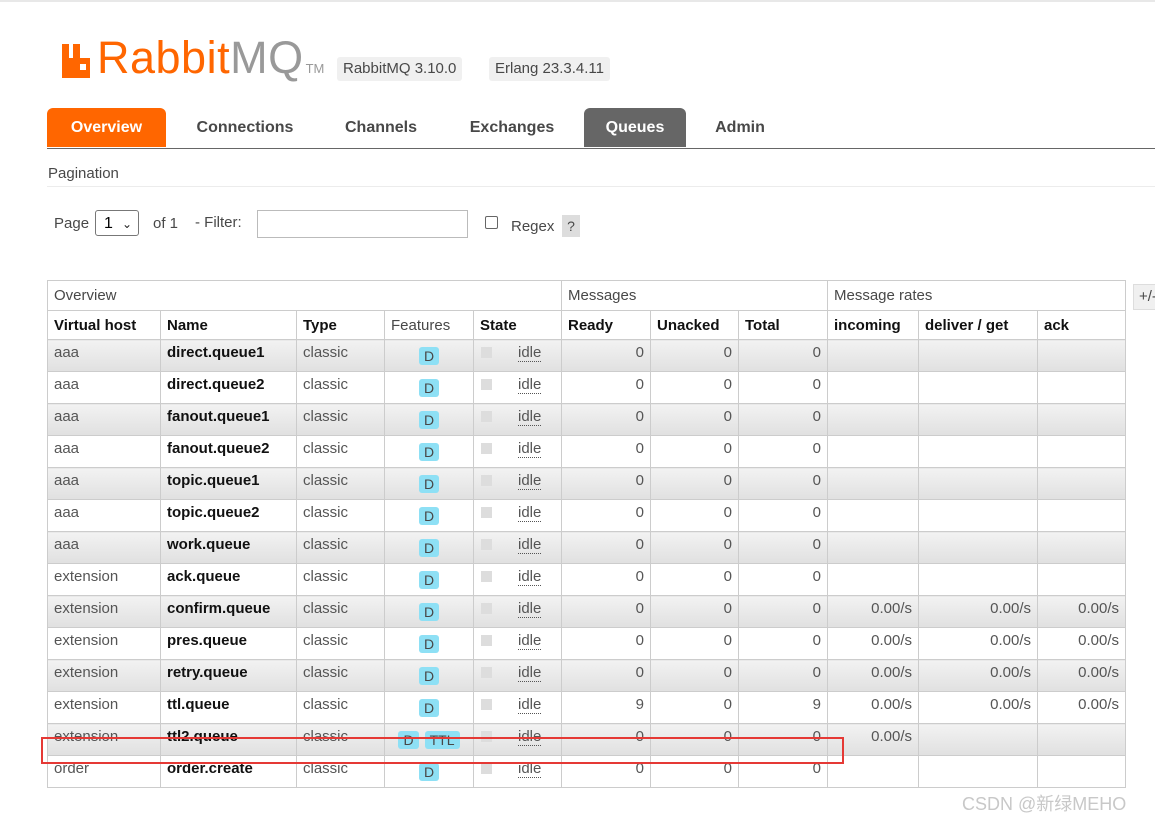 This screenshot has width=1155, height=821. I want to click on regex-checkbox, so click(491, 222).